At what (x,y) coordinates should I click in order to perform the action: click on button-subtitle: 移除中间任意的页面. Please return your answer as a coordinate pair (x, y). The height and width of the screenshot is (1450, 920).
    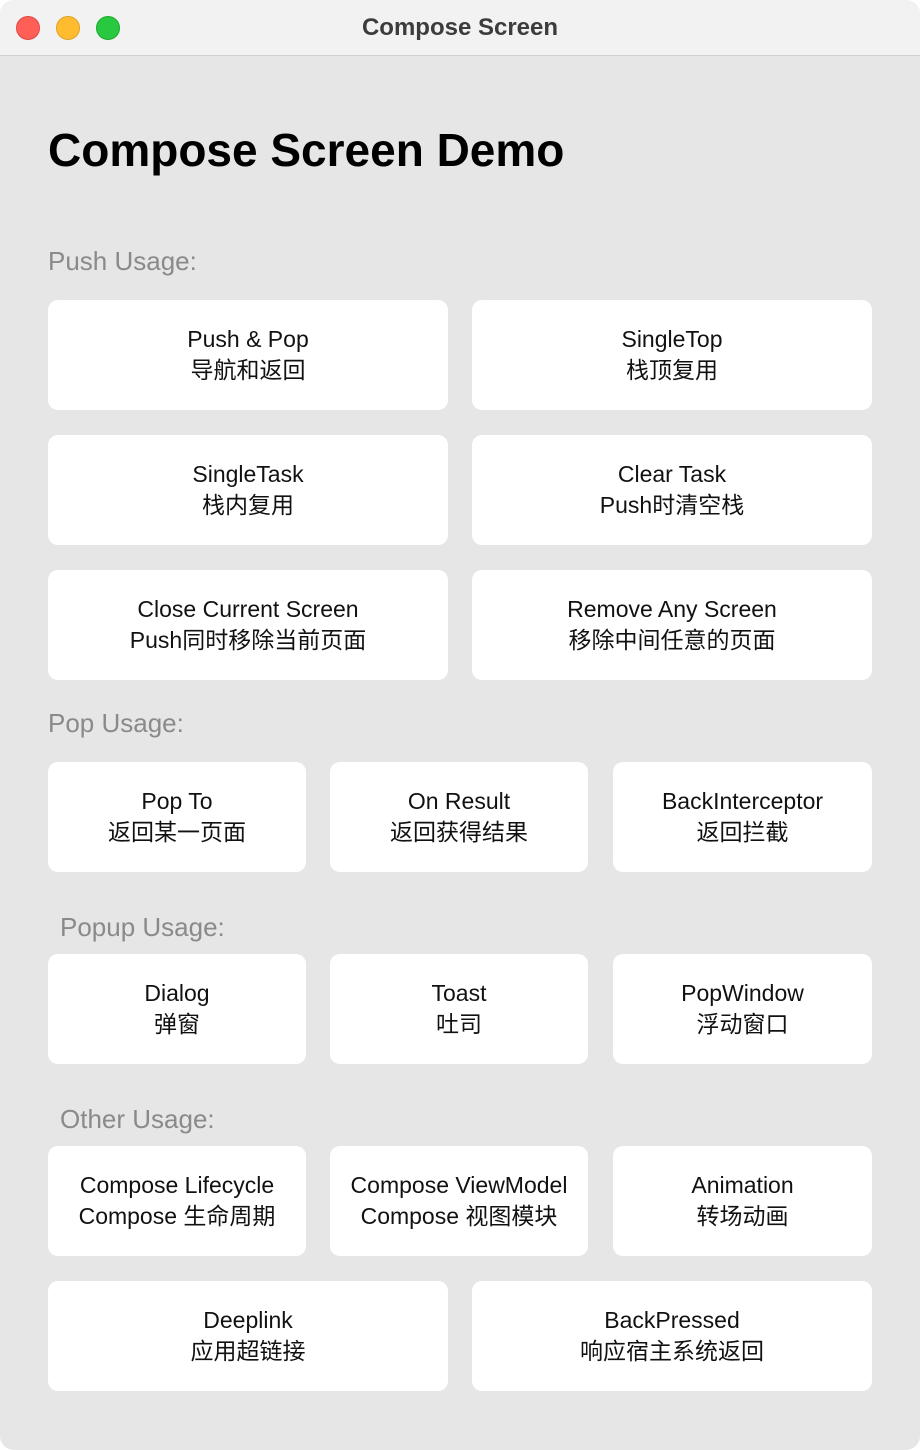
    Looking at the image, I should click on (672, 640).